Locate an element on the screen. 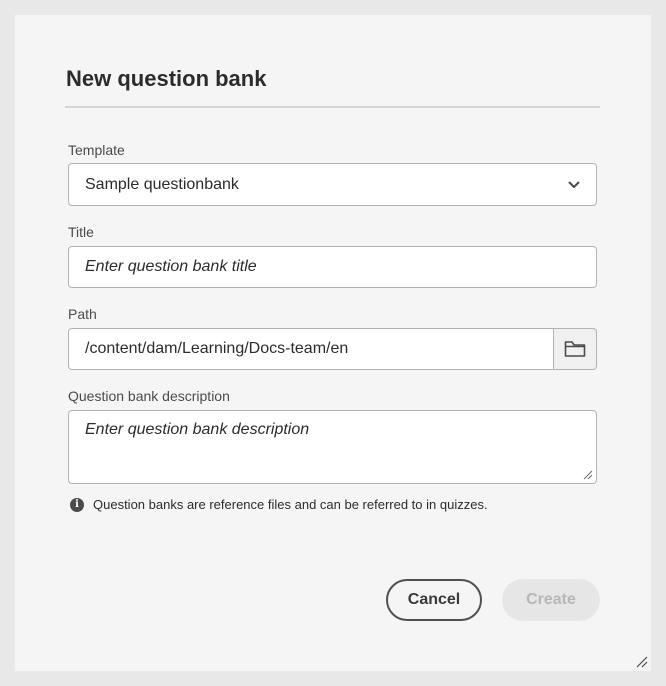 This screenshot has width=666, height=686. path-value: /content/dam/Learning/Docs-team/en is located at coordinates (217, 348).